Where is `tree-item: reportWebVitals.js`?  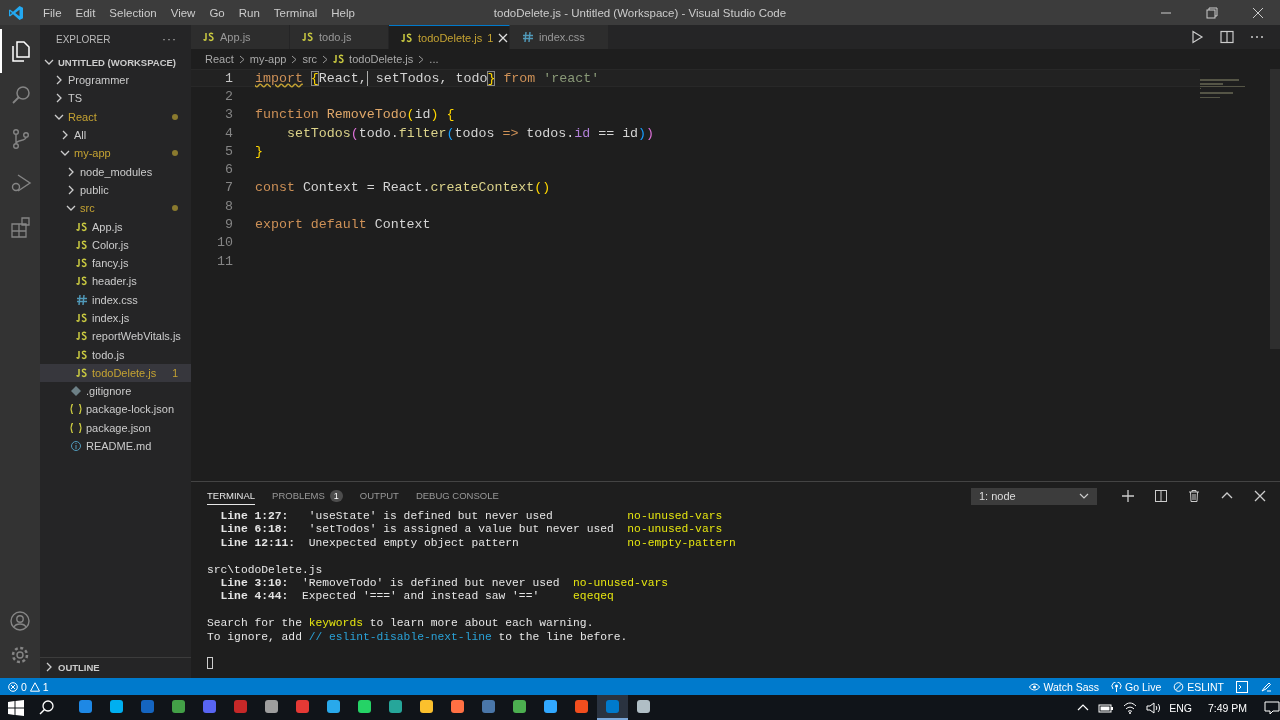
tree-item: reportWebVitals.js is located at coordinates (115, 336).